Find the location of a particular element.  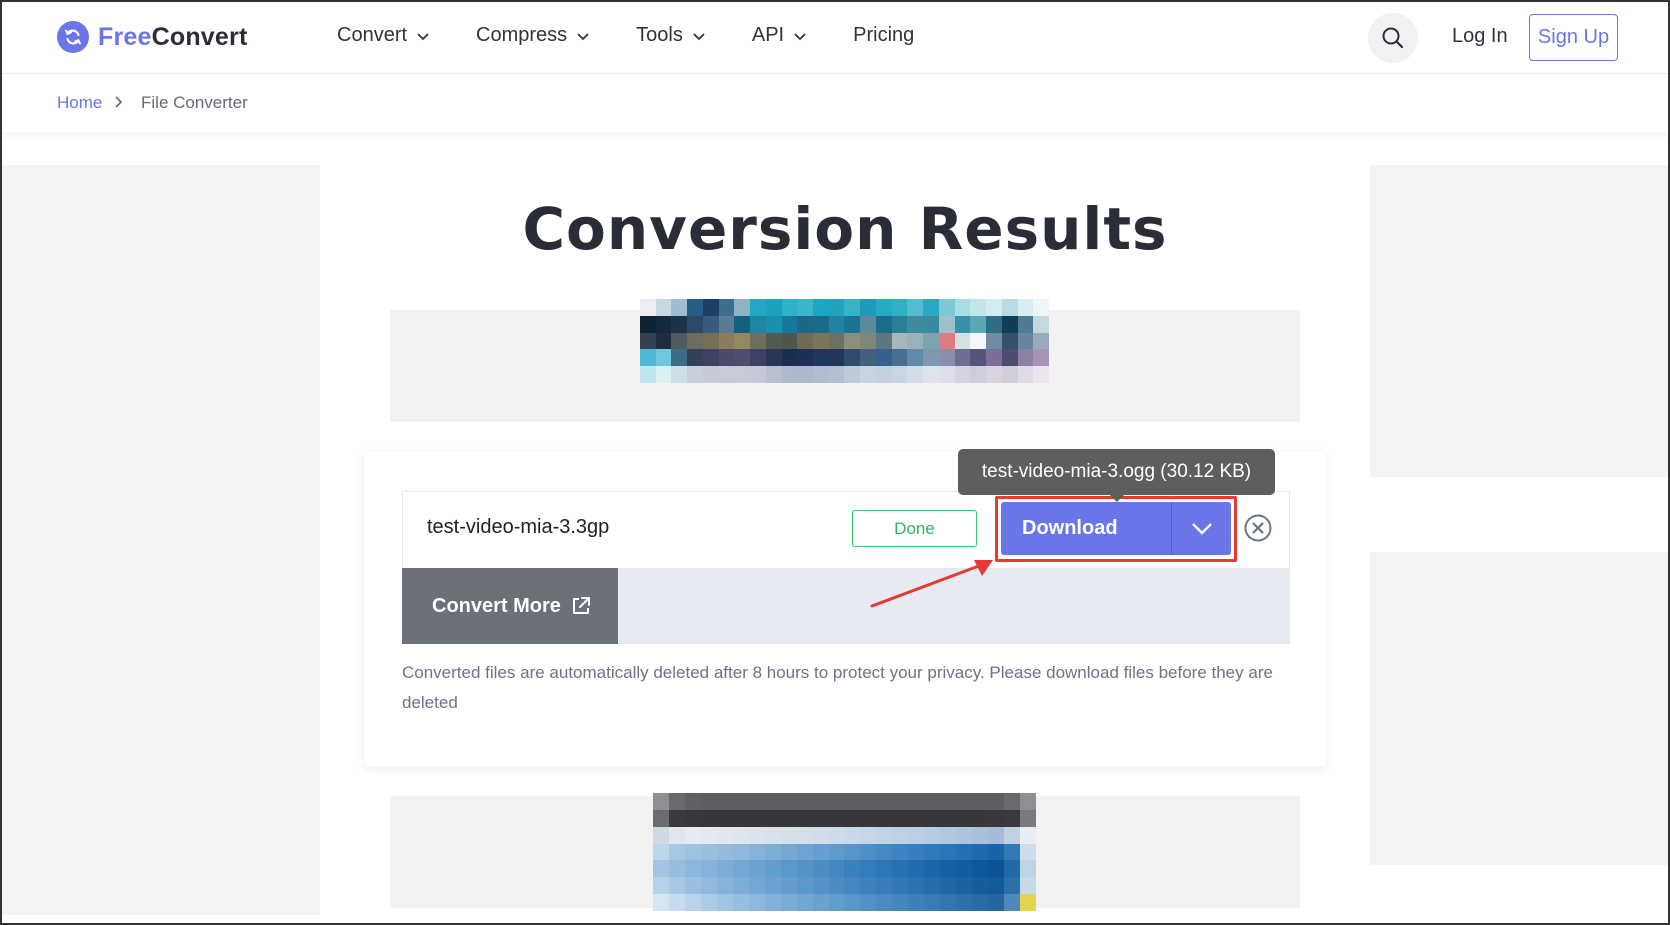

nav-api: API is located at coordinates (779, 35).